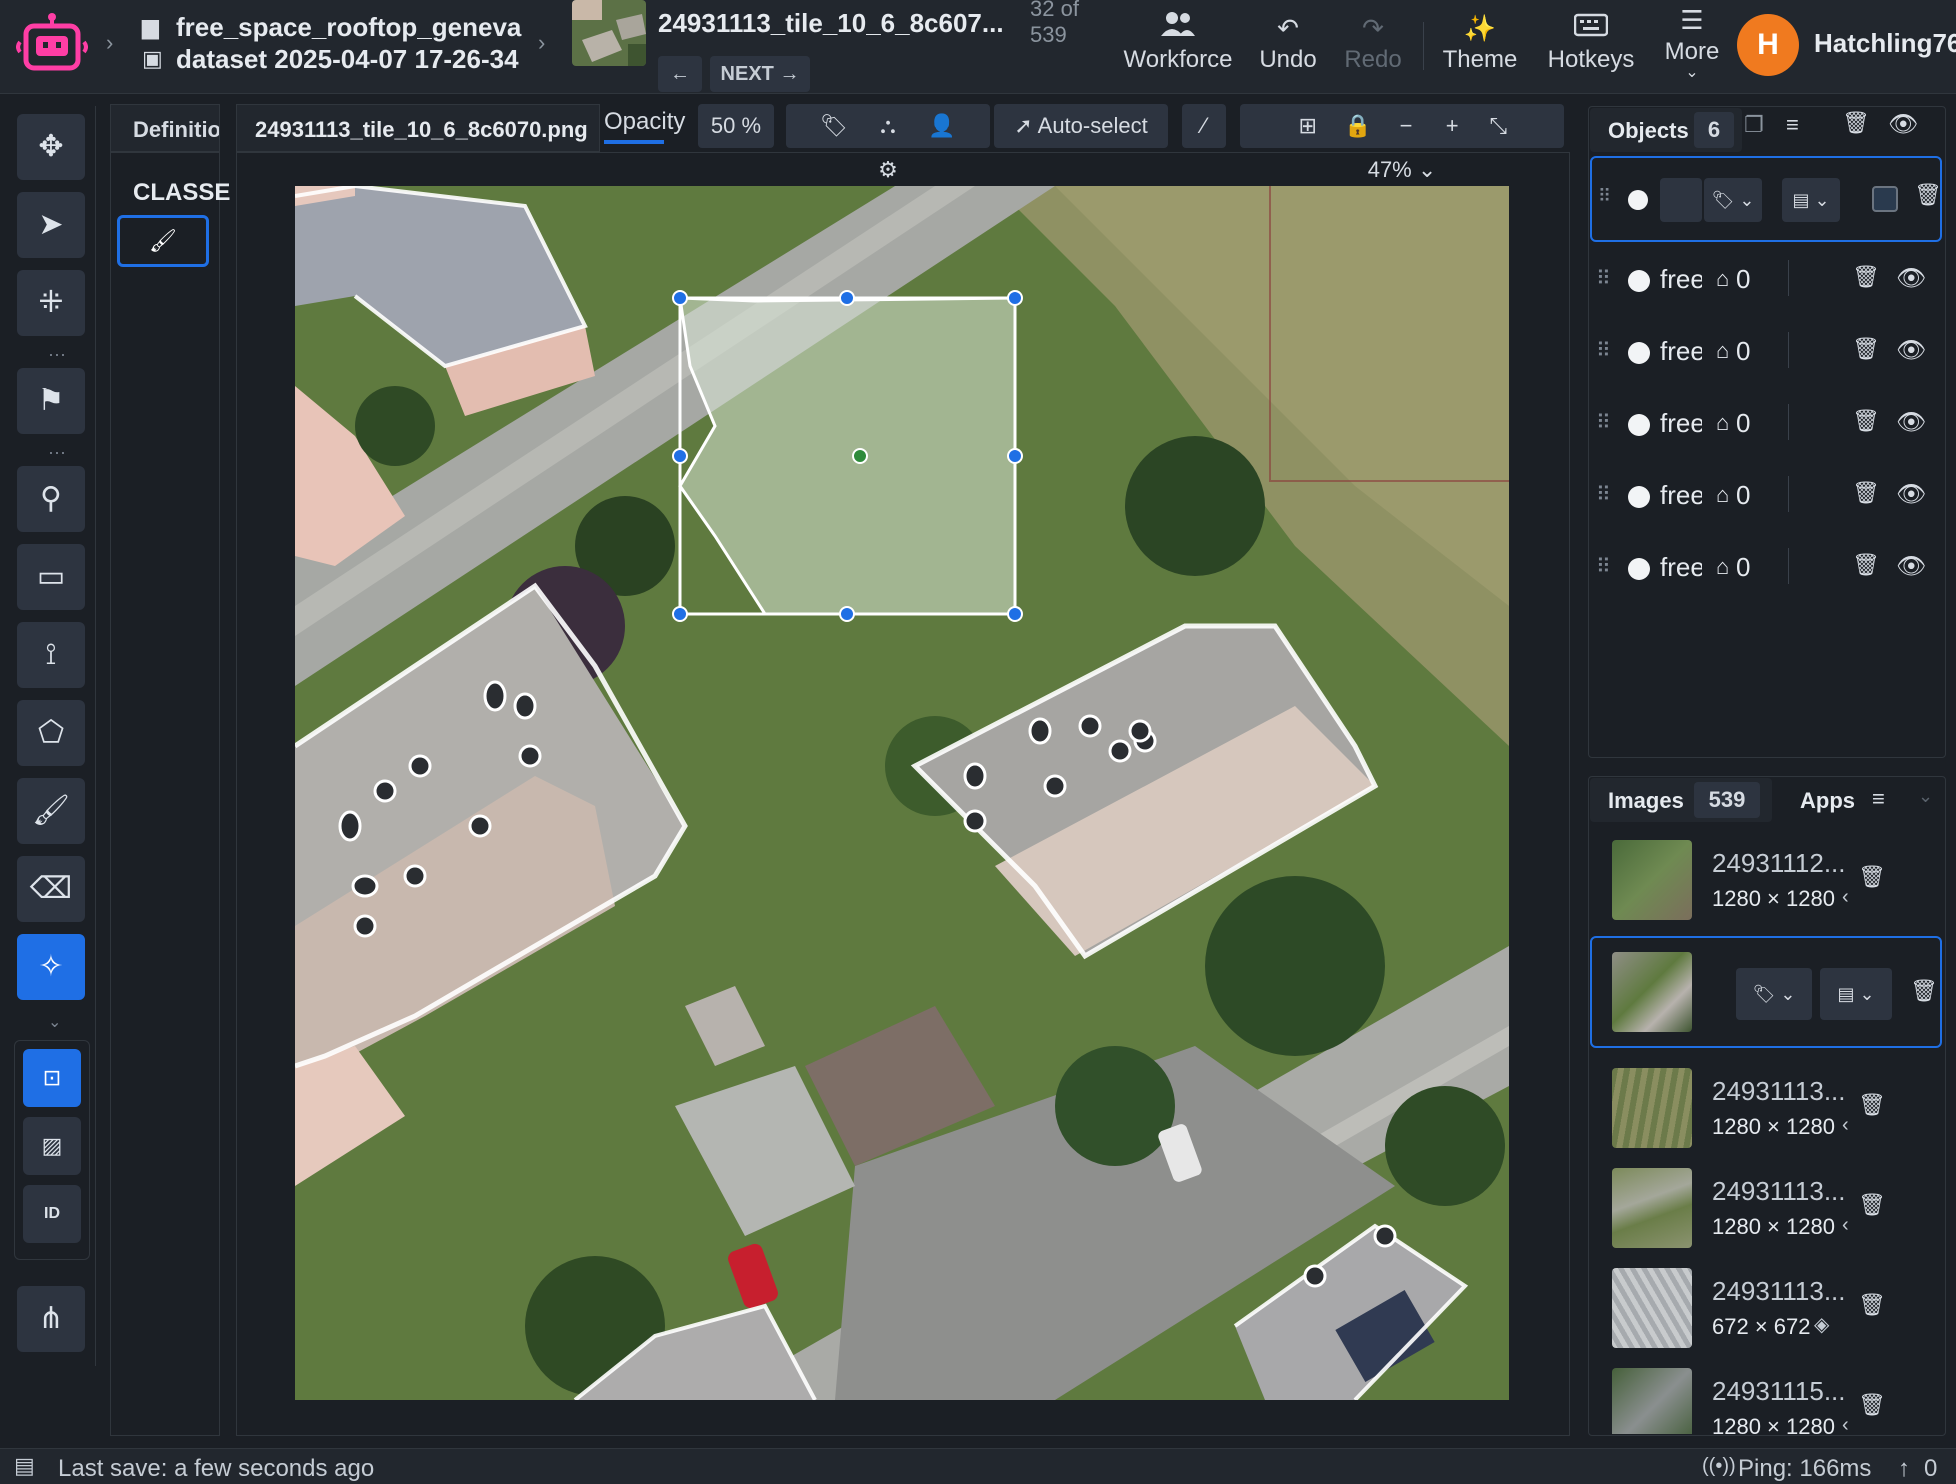 This screenshot has height=1484, width=1956. Describe the element at coordinates (52, 44) in the screenshot. I see `app-logo-icon` at that location.